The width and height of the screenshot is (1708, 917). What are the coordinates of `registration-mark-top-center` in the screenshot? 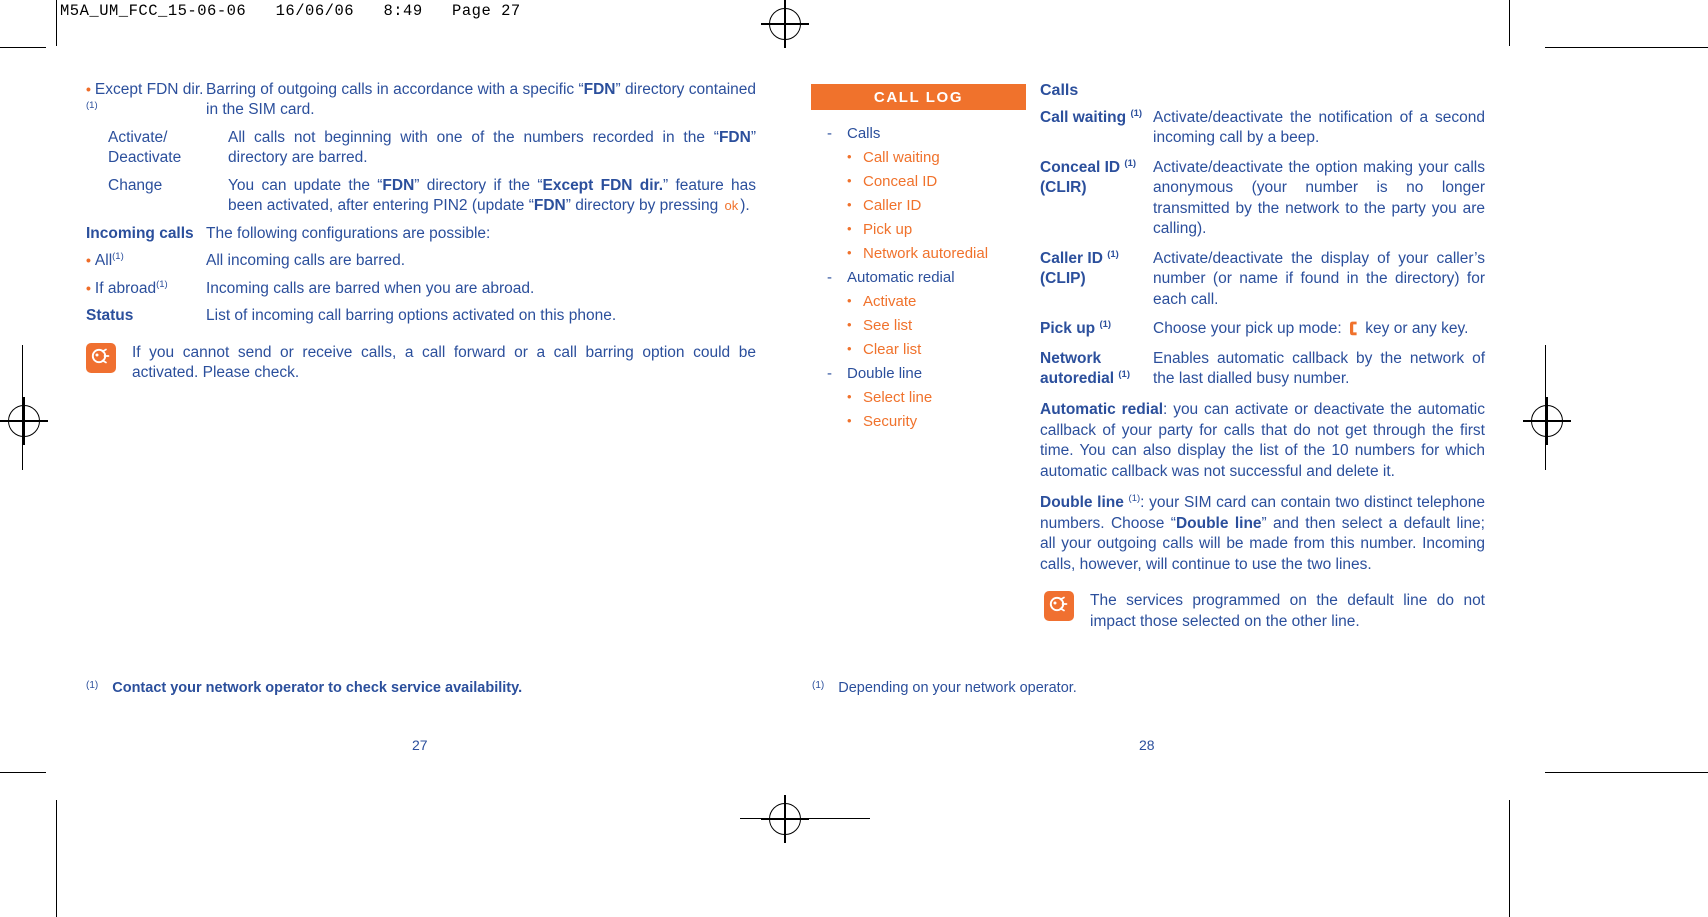 It's located at (785, 24).